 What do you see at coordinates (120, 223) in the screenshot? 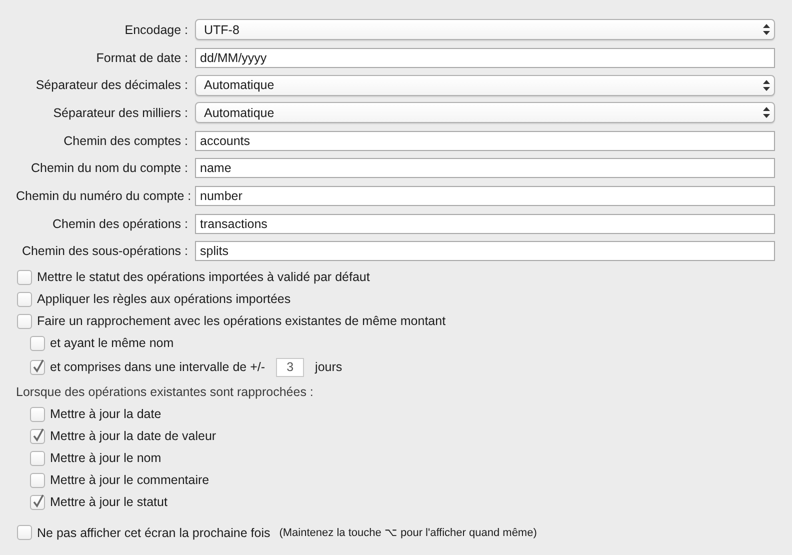
I see `field-label: Chemin des opérations :` at bounding box center [120, 223].